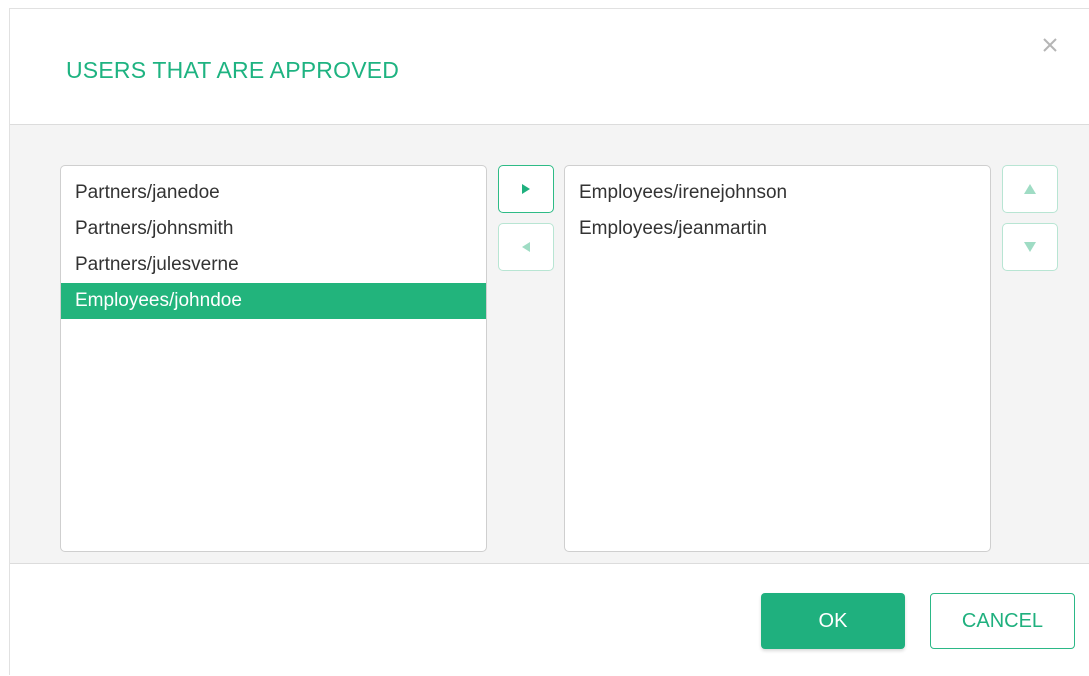  What do you see at coordinates (833, 621) in the screenshot?
I see `ok-button: OK` at bounding box center [833, 621].